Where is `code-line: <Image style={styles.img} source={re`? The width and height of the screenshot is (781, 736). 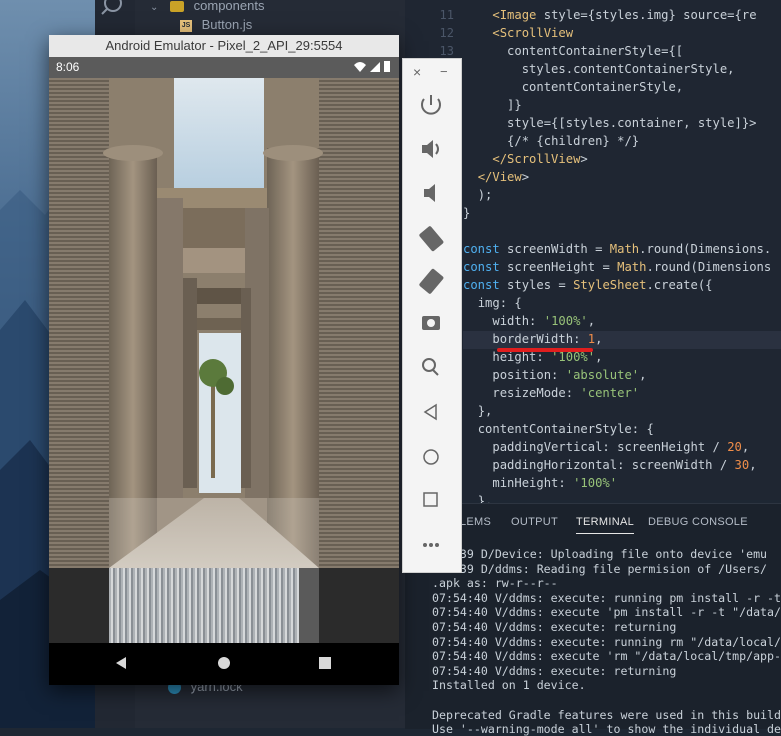
code-line: <Image style={styles.img} source={re is located at coordinates (624, 15).